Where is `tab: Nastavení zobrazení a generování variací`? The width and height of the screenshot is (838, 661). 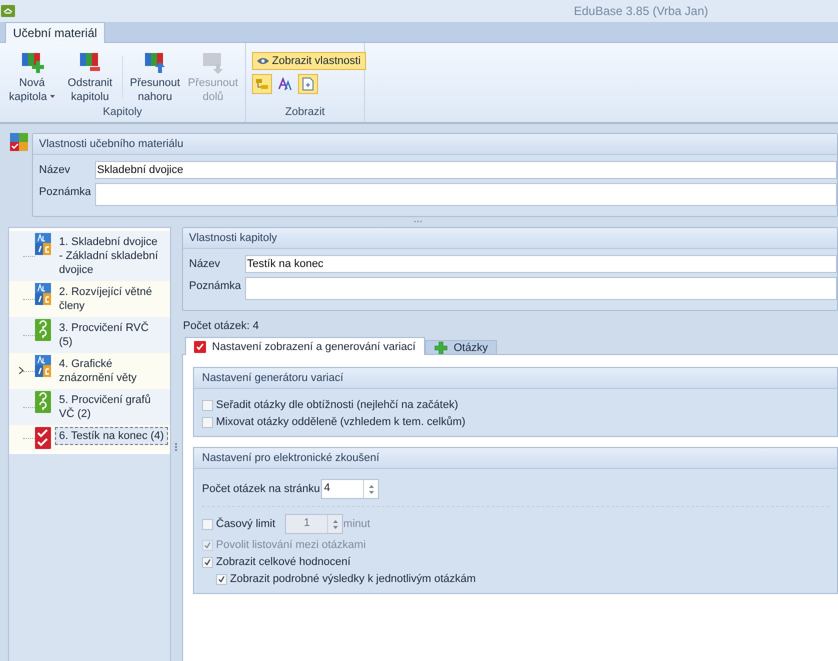 tab: Nastavení zobrazení a generování variací is located at coordinates (305, 346).